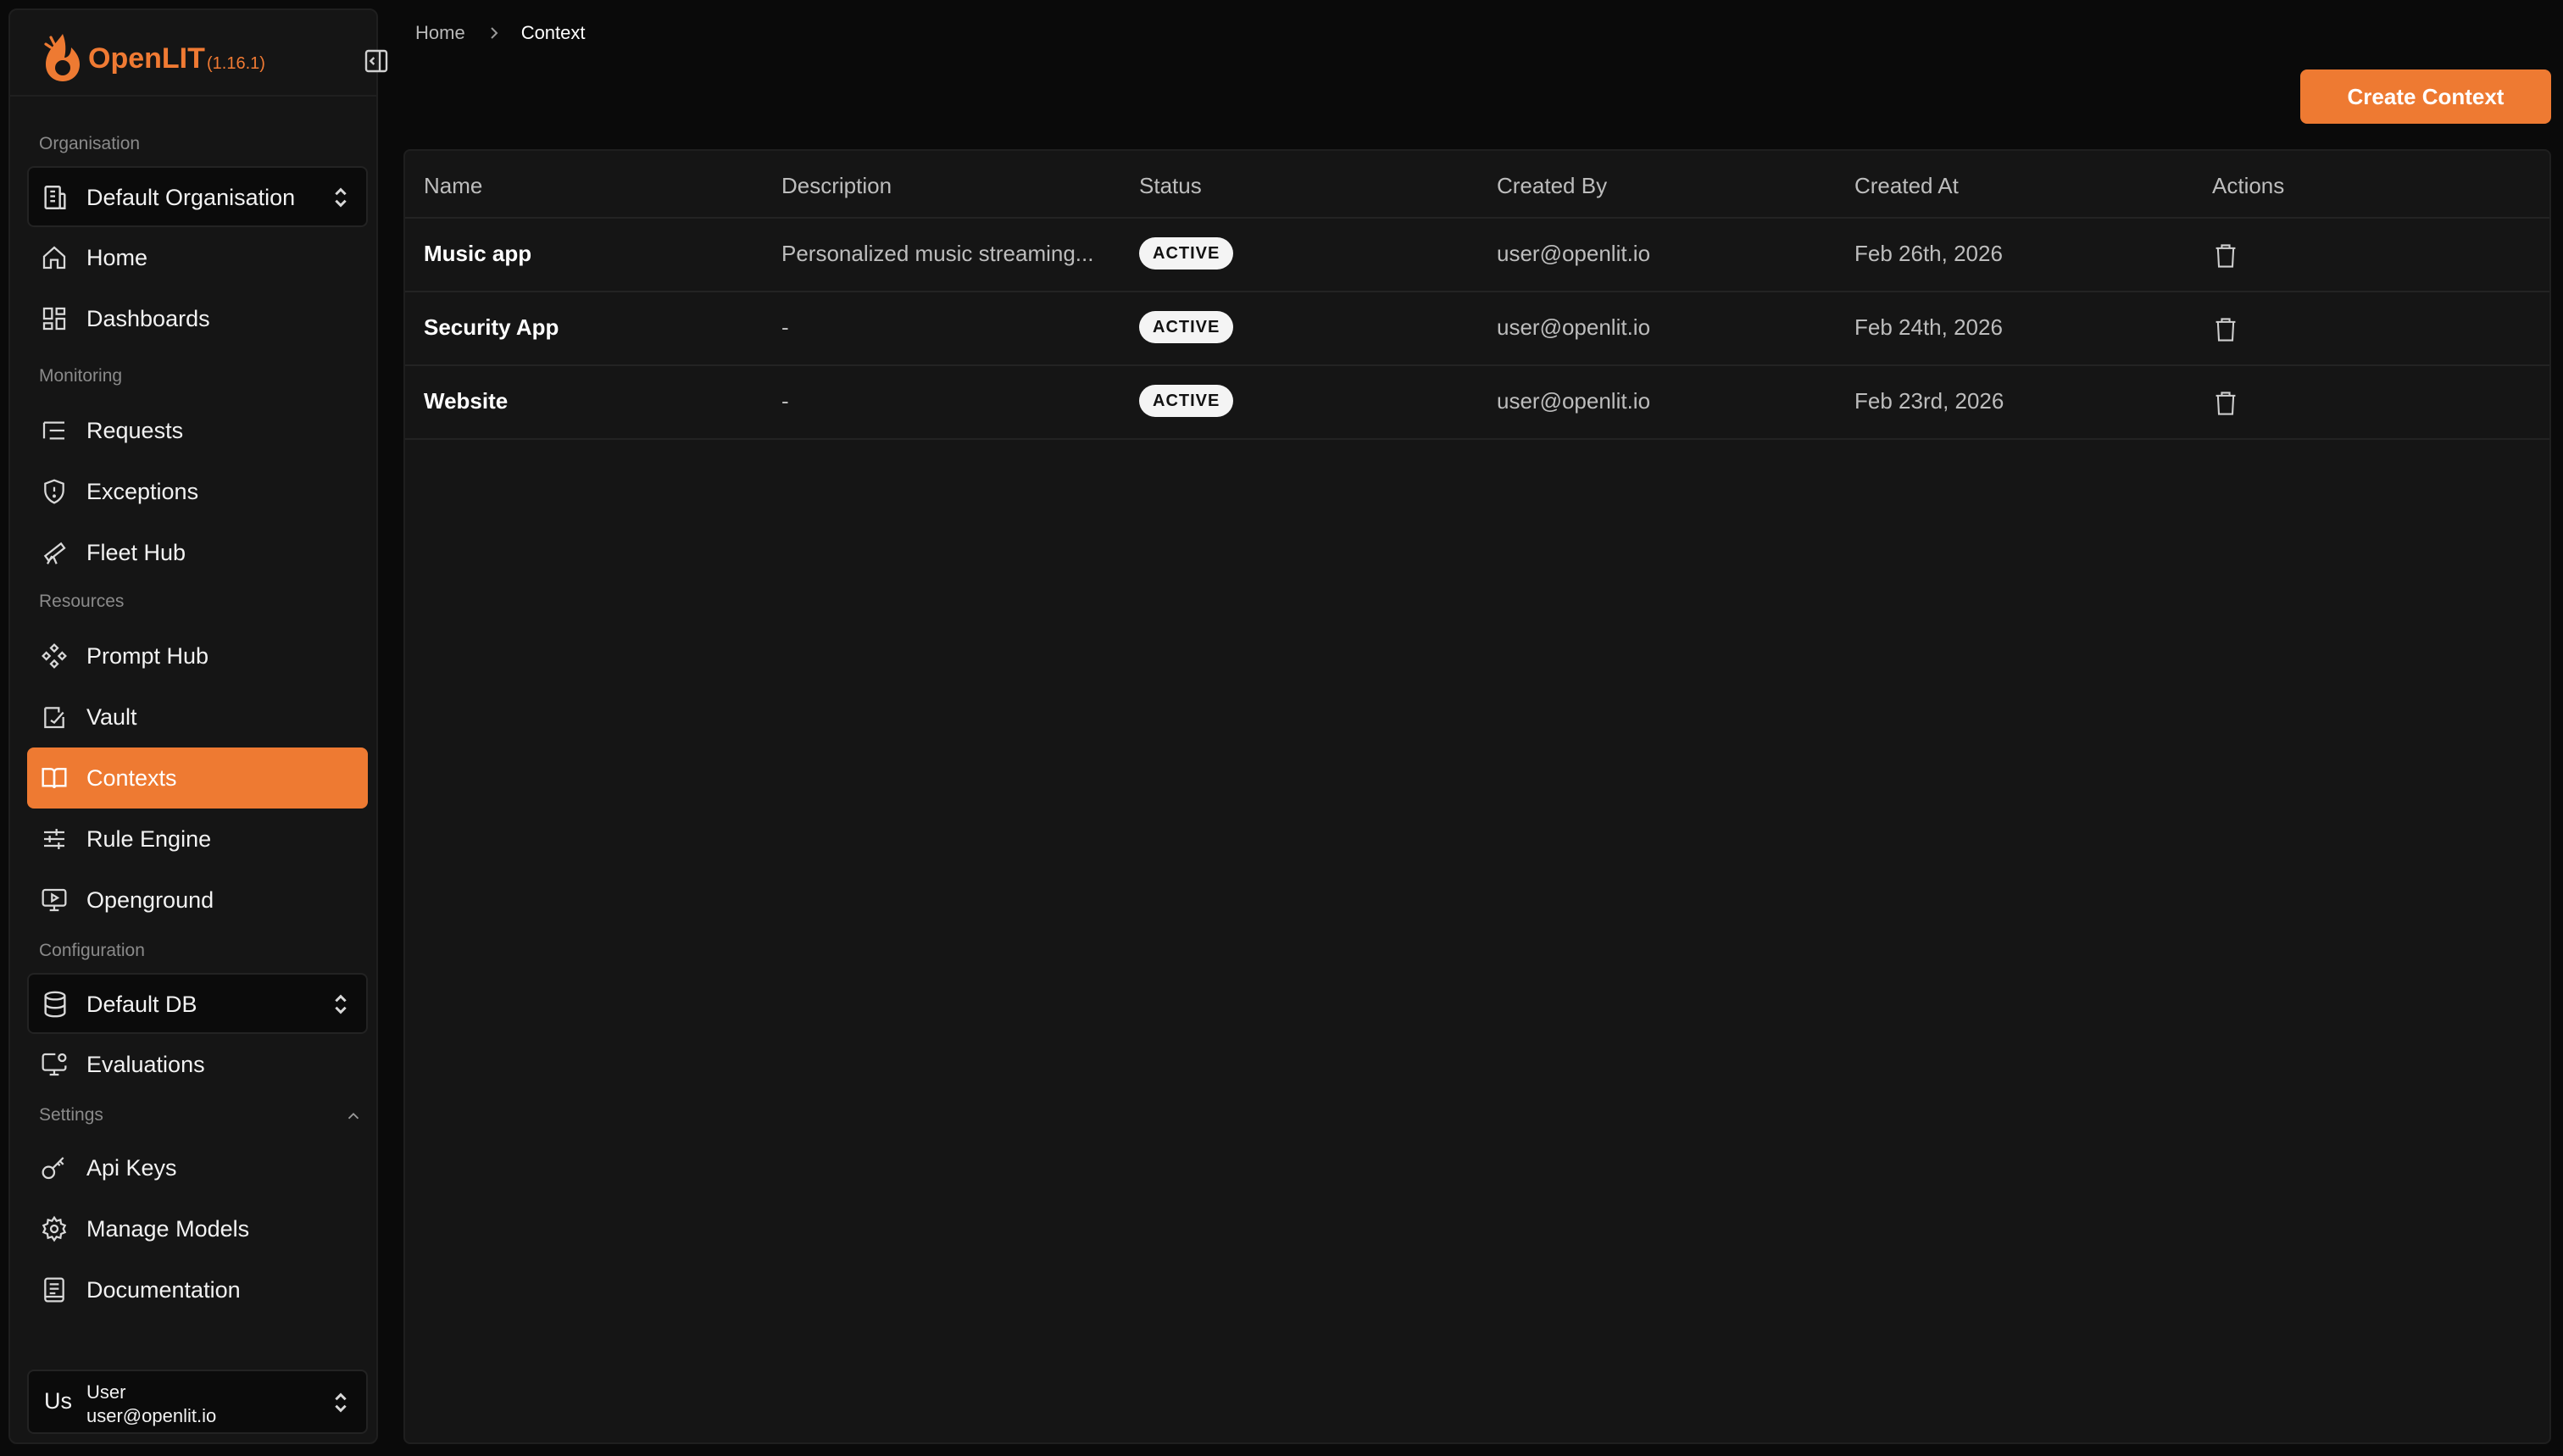 Image resolution: width=2563 pixels, height=1456 pixels. Describe the element at coordinates (440, 33) in the screenshot. I see `breadcrumb-home-link: Home` at that location.